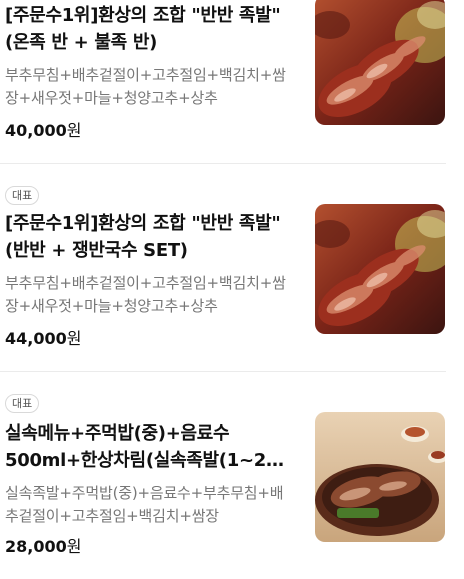  Describe the element at coordinates (144, 504) in the screenshot. I see `menu-item-description: 실속족발+주먹밥(중)+음료수+부추무침+배추겉절이+고추절임+백김치+쌈장` at that location.